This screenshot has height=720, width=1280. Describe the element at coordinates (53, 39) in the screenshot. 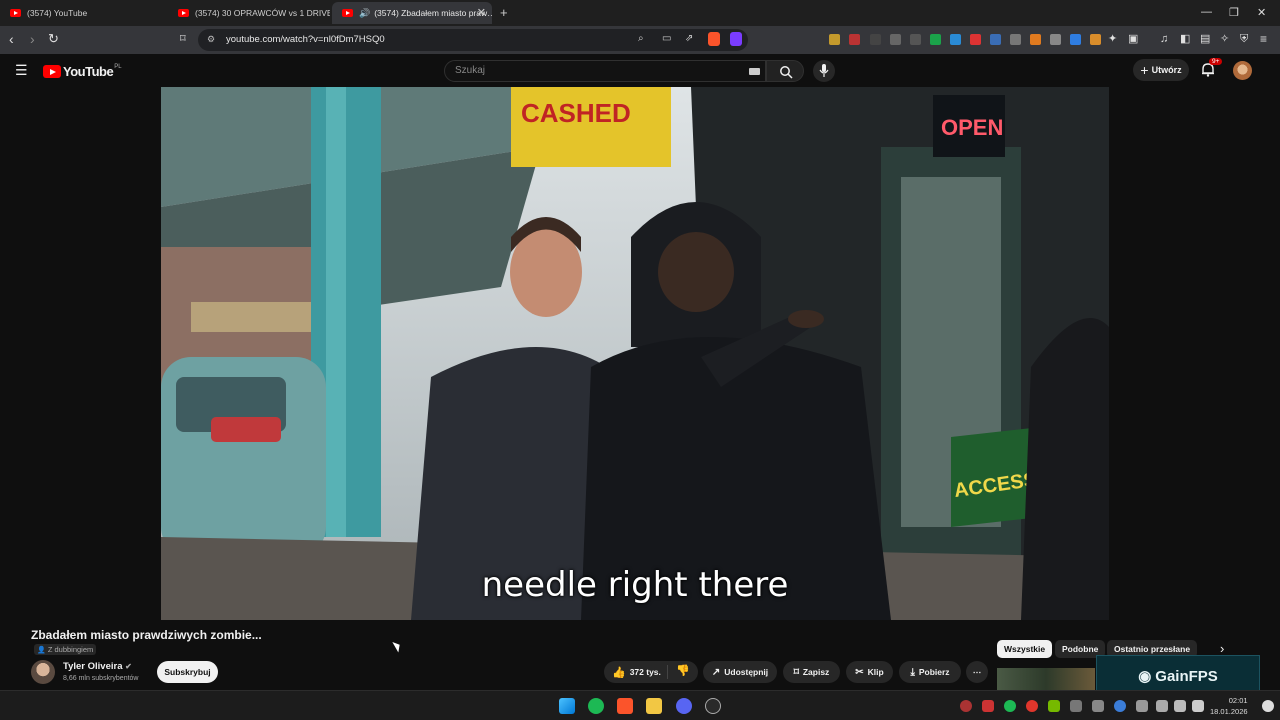

I see `reload-icon: ↻` at that location.